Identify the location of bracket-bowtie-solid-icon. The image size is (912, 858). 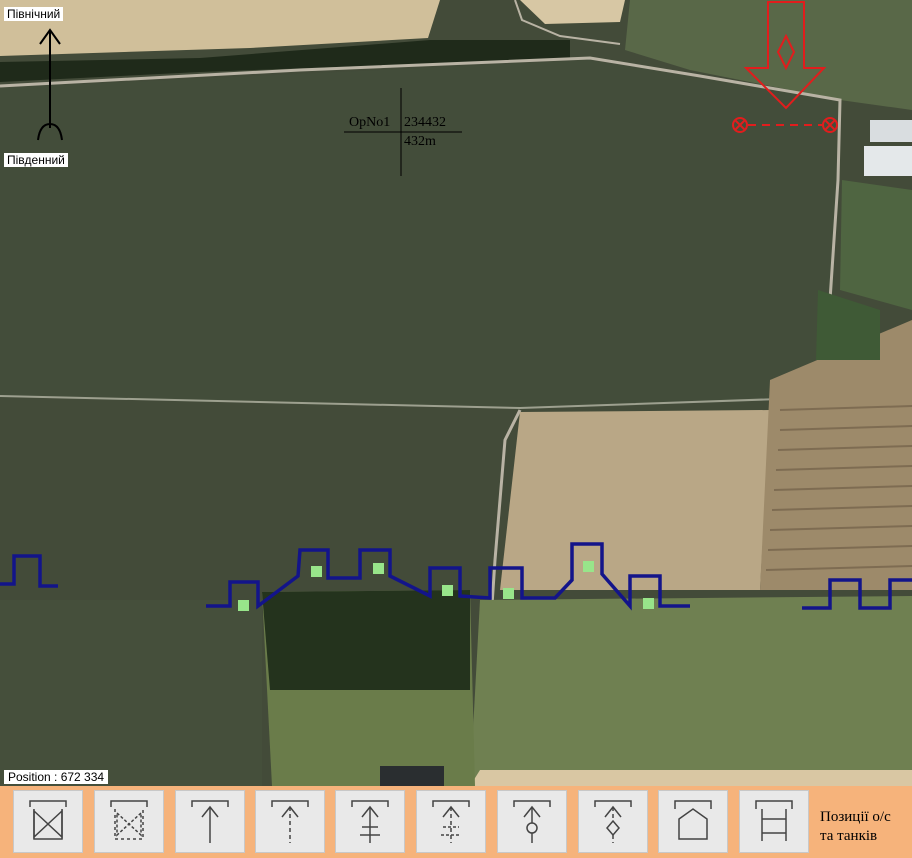
(48, 819).